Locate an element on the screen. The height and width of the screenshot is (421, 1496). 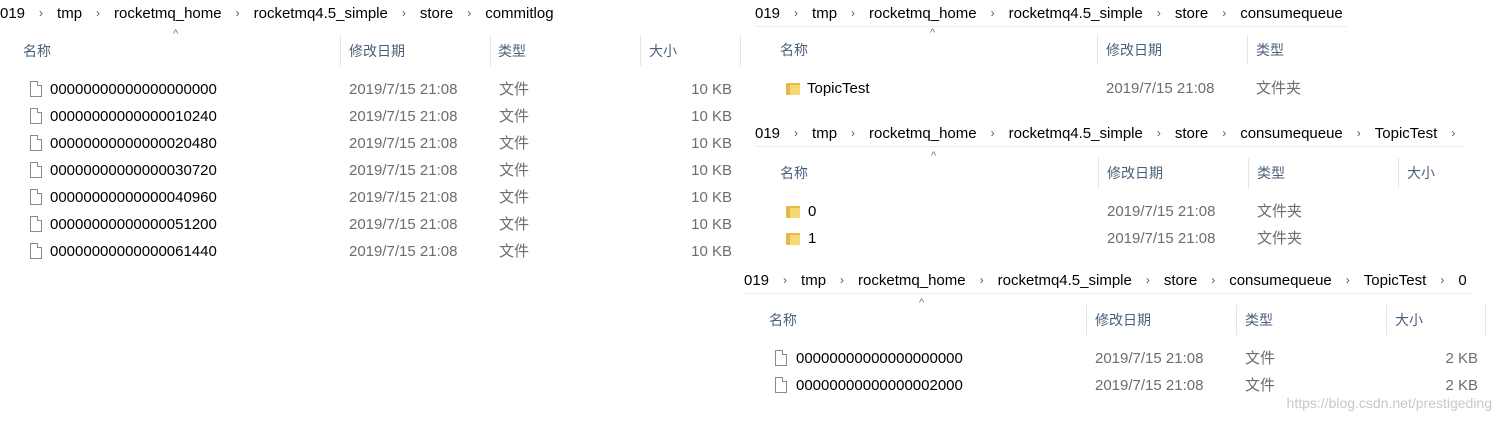
column-header-row: ^ 名称 修改日期 类型 大小 is located at coordinates (372, 47).